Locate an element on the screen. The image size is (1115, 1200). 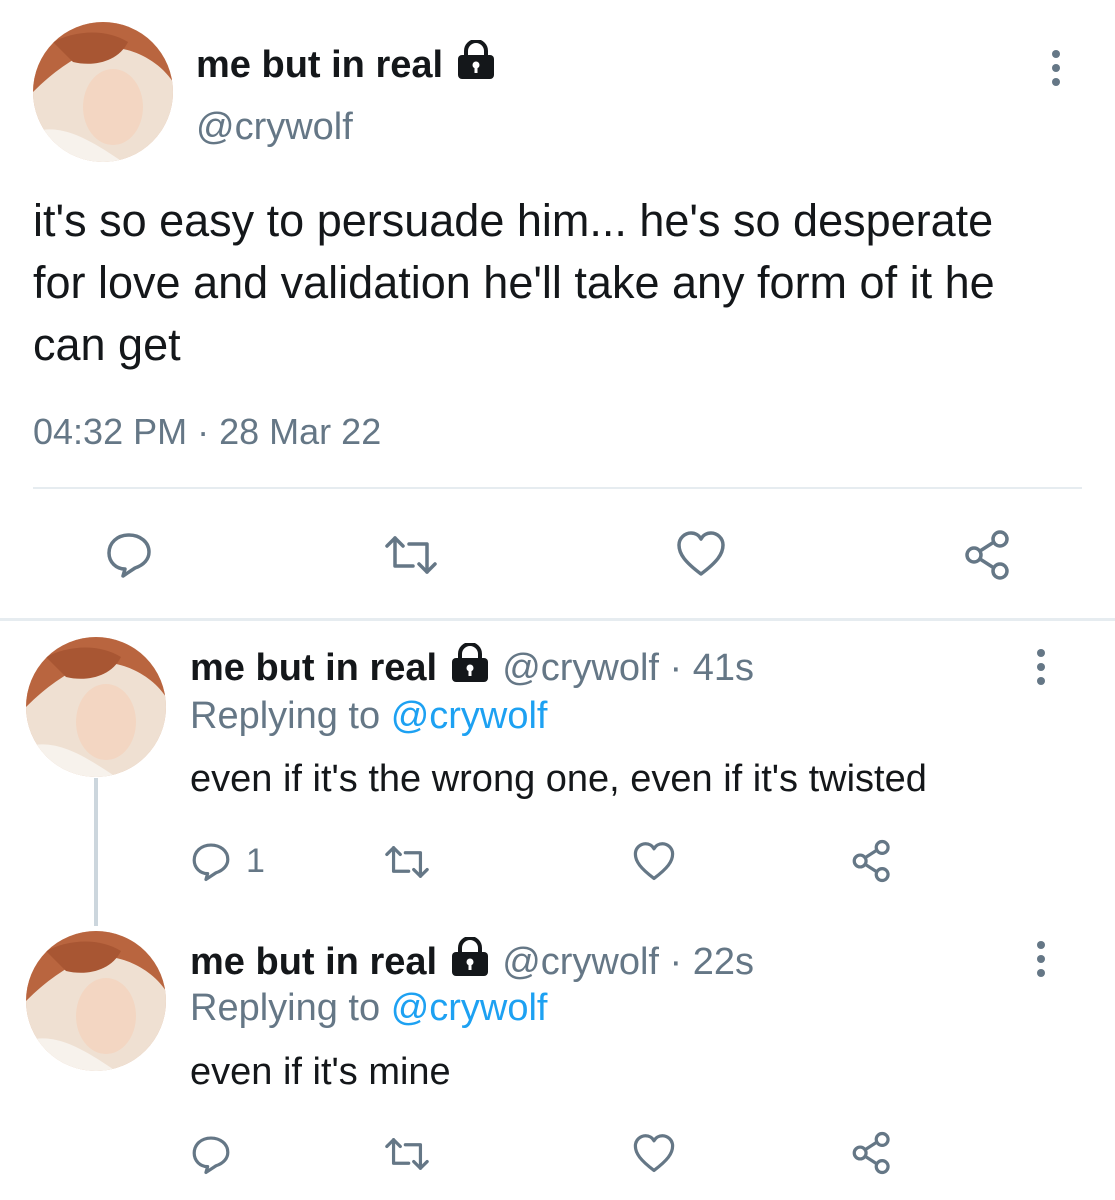
tweet-time: 04:32 PM is located at coordinates (110, 431).